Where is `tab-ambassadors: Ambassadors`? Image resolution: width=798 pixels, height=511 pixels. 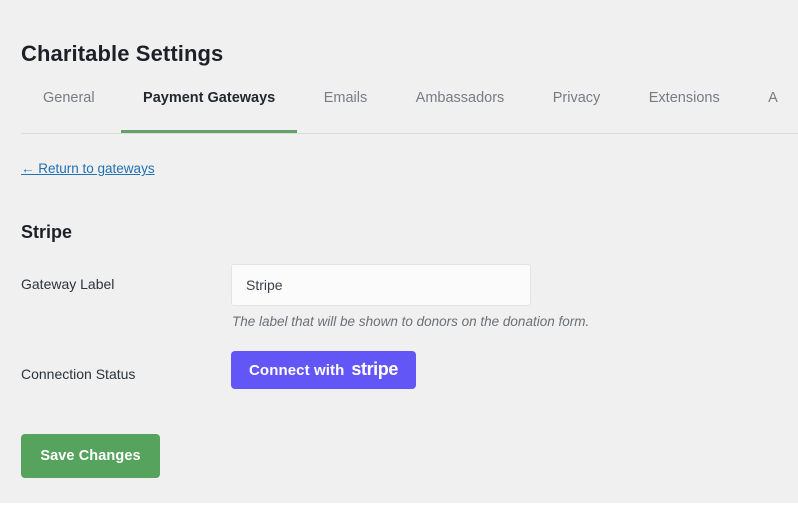 tab-ambassadors: Ambassadors is located at coordinates (460, 105).